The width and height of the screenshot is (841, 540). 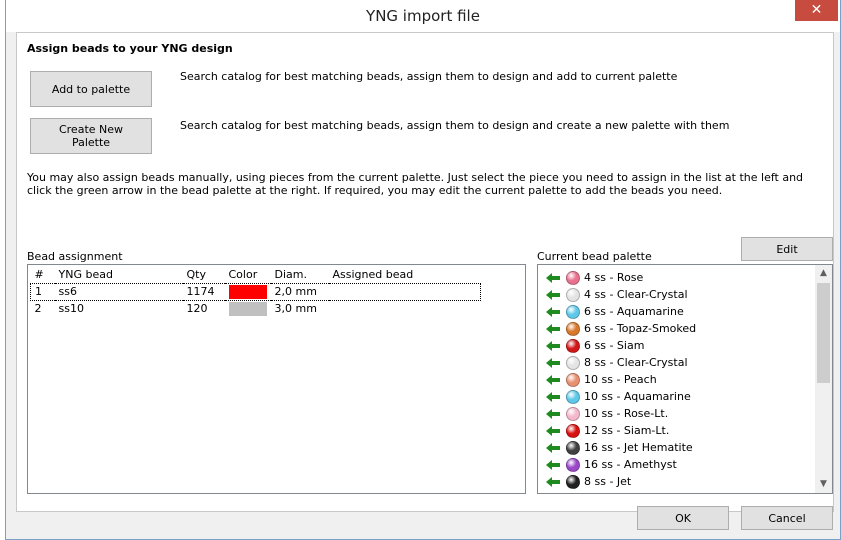 I want to click on column-header-qty: Qty, so click(x=204, y=275).